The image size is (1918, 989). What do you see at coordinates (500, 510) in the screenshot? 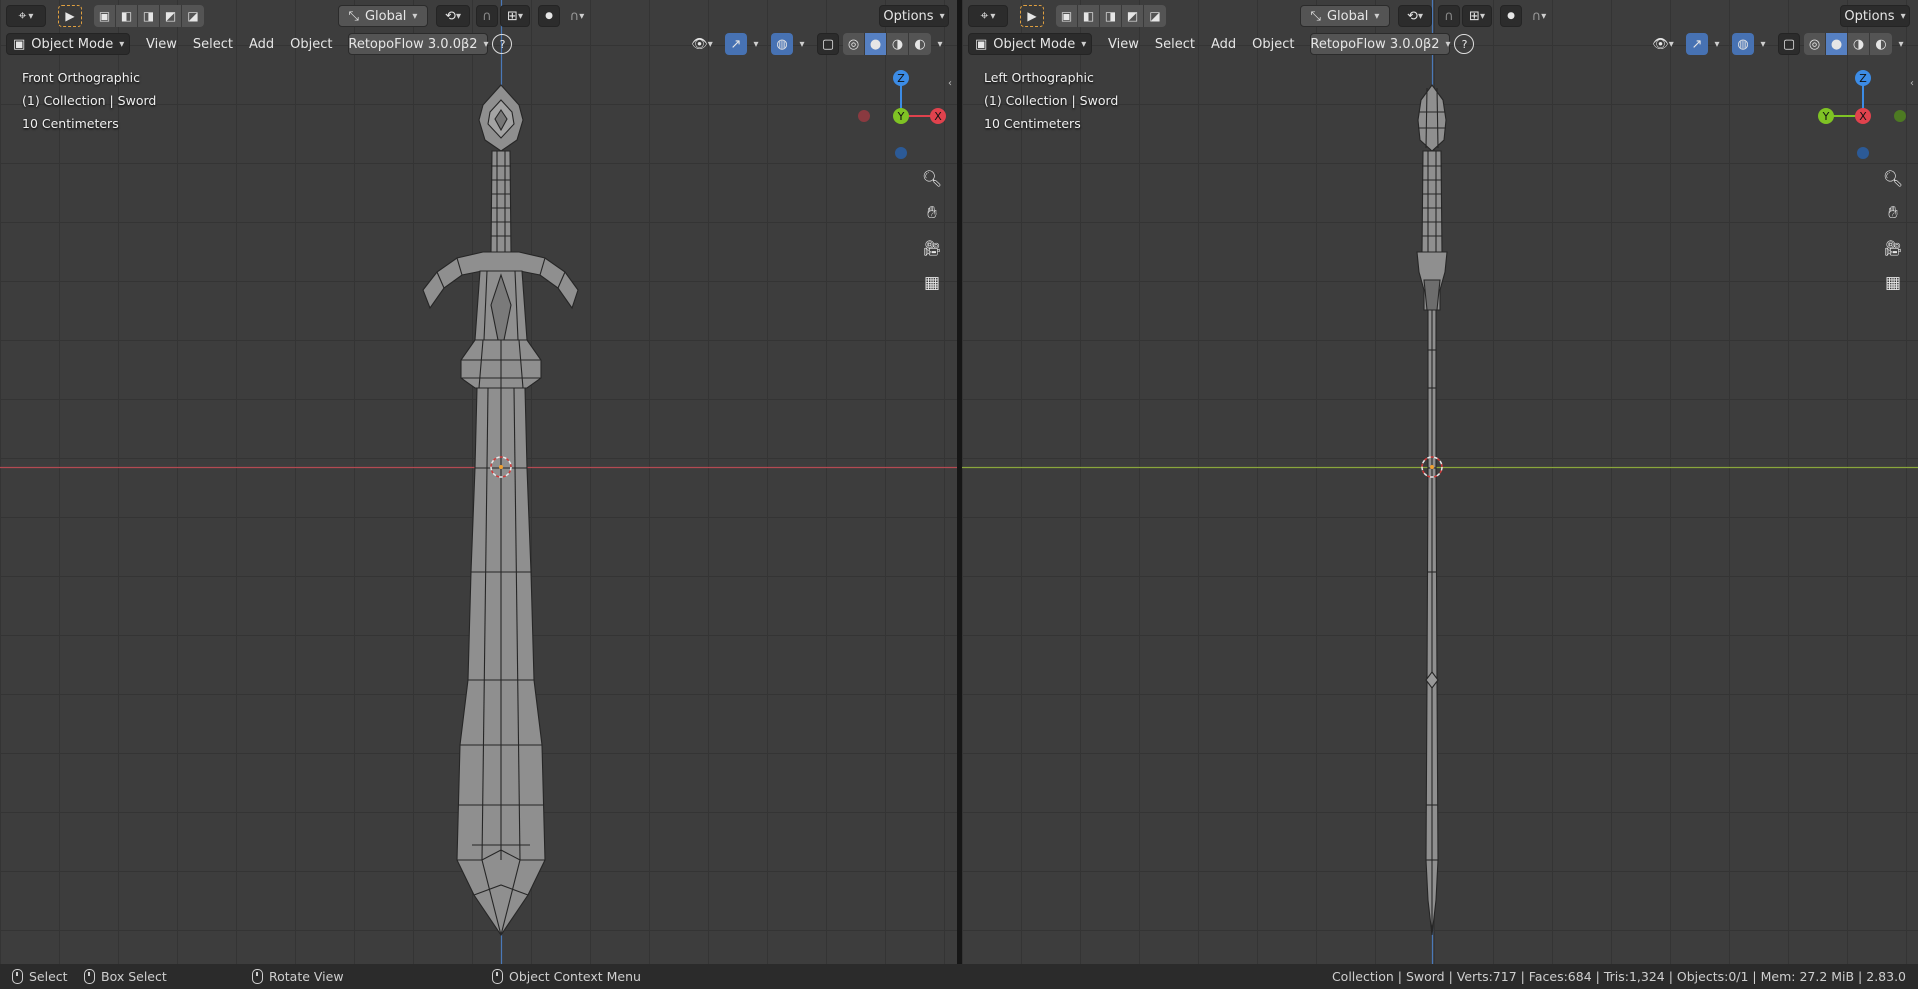
I see `sword-front-mesh` at bounding box center [500, 510].